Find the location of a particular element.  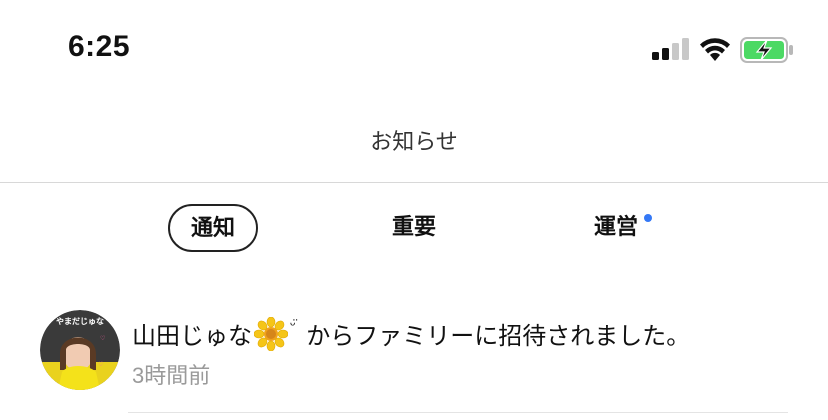

user-avatar-image: やまだじゅな ♡ ♡ is located at coordinates (80, 350).